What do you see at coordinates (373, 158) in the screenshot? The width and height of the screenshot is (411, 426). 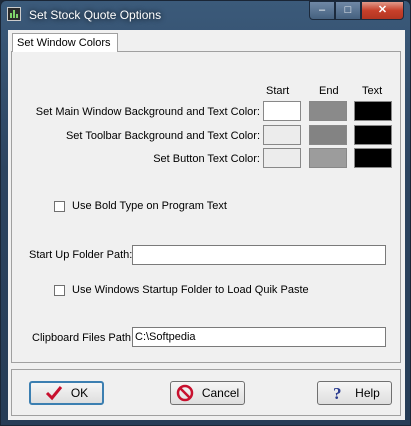 I see `button-text-color-swatch` at bounding box center [373, 158].